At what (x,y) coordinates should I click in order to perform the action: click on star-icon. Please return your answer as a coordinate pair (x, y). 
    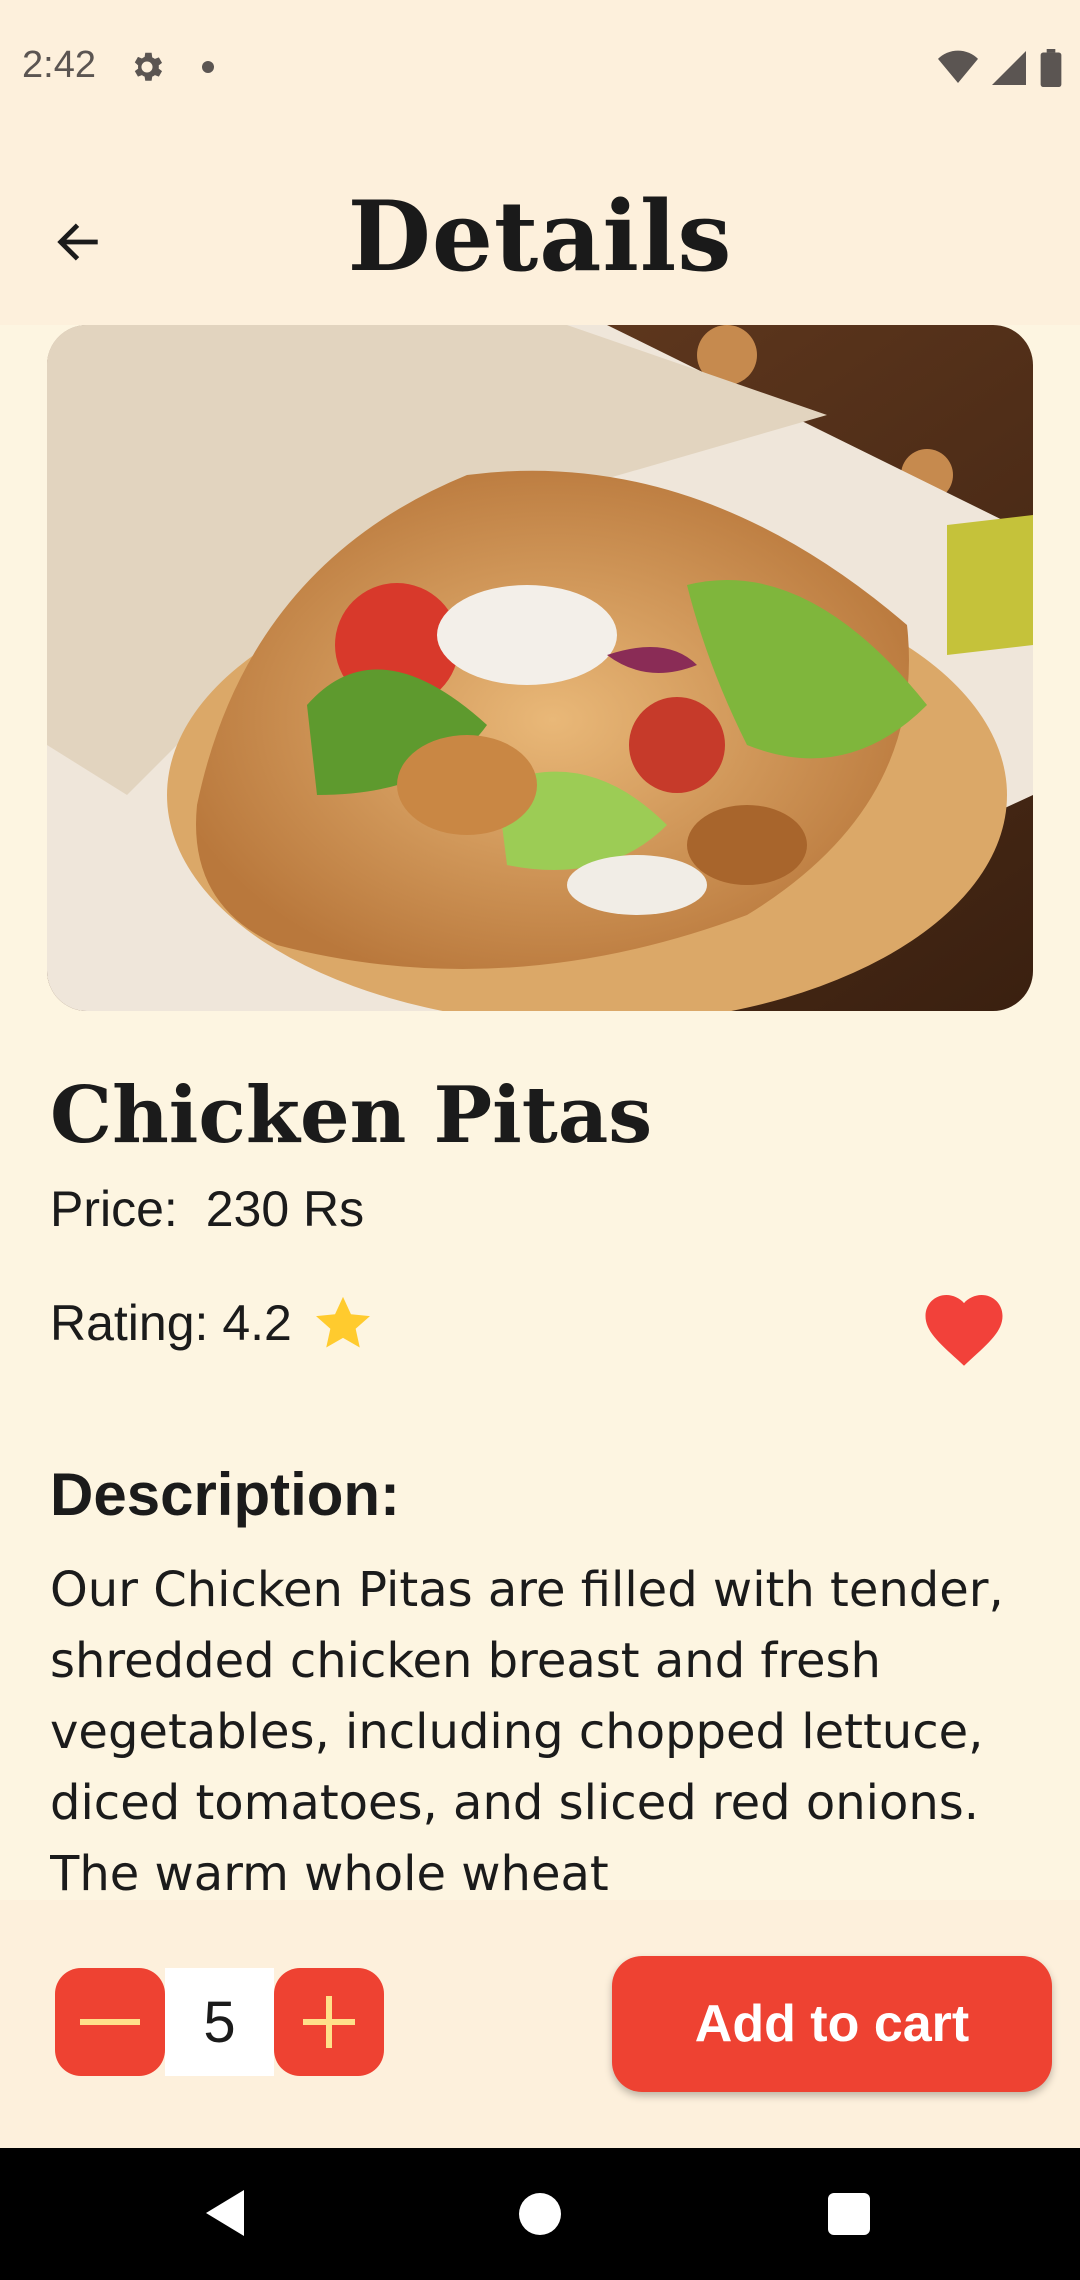
    Looking at the image, I should click on (342, 1322).